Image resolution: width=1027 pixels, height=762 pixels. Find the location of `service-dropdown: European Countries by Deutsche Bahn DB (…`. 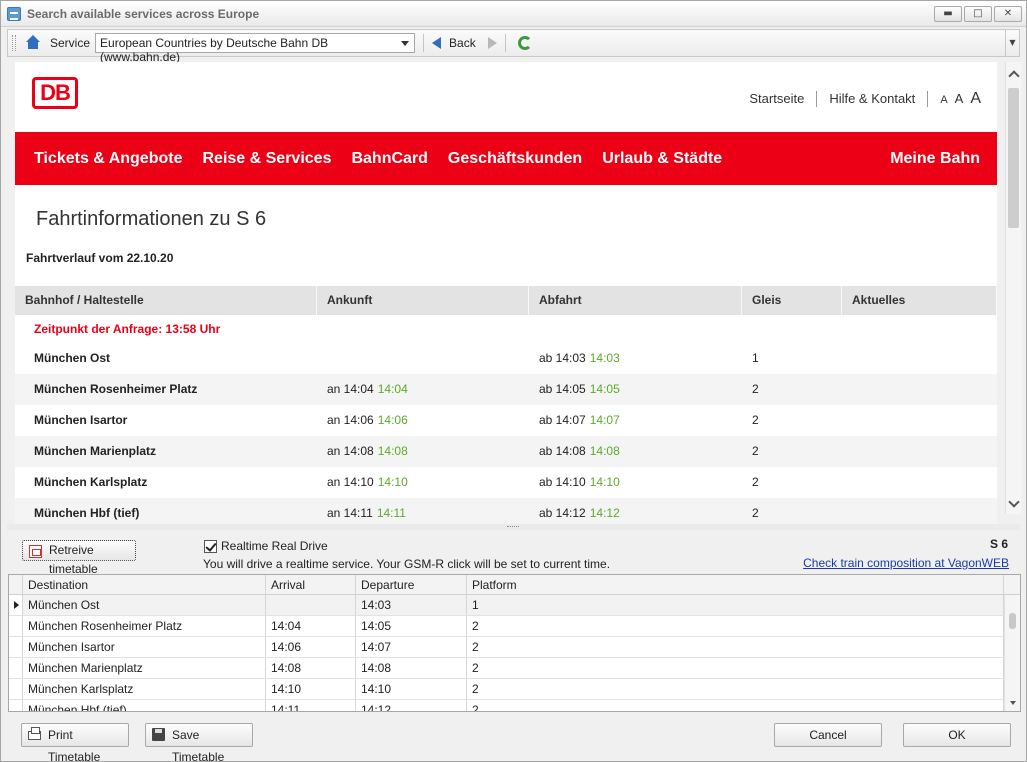

service-dropdown: European Countries by Deutsche Bahn DB (… is located at coordinates (255, 48).